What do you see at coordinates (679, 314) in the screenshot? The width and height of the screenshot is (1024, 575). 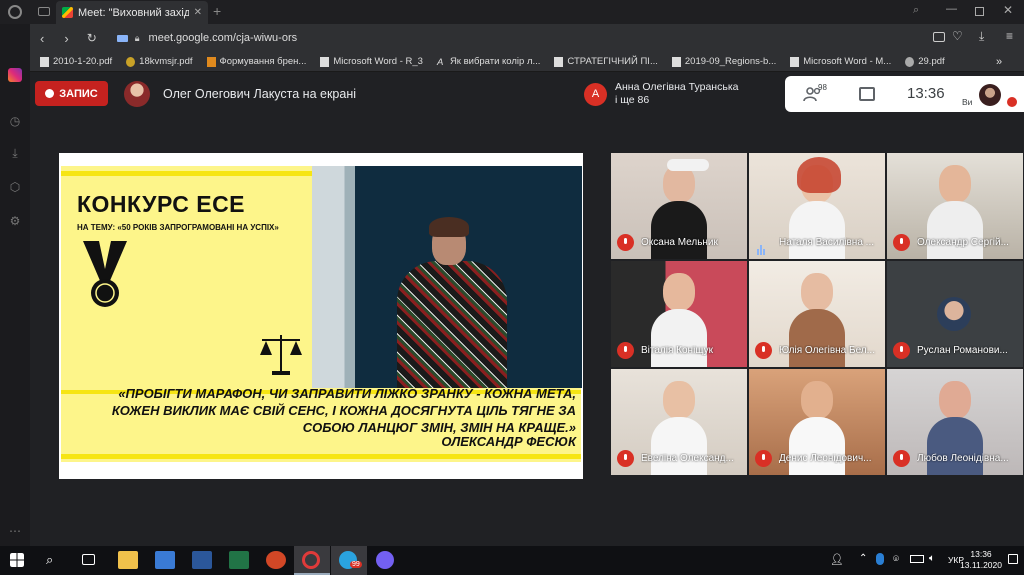 I see `participant-tile: Віталія Коніщук` at bounding box center [679, 314].